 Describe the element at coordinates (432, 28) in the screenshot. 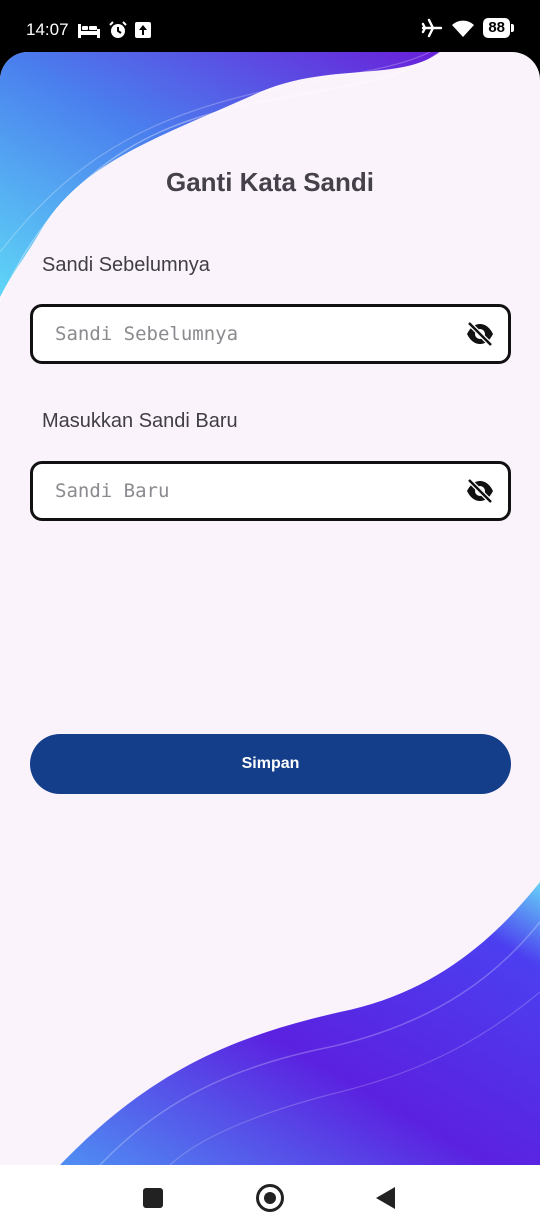

I see `airplane-icon` at that location.